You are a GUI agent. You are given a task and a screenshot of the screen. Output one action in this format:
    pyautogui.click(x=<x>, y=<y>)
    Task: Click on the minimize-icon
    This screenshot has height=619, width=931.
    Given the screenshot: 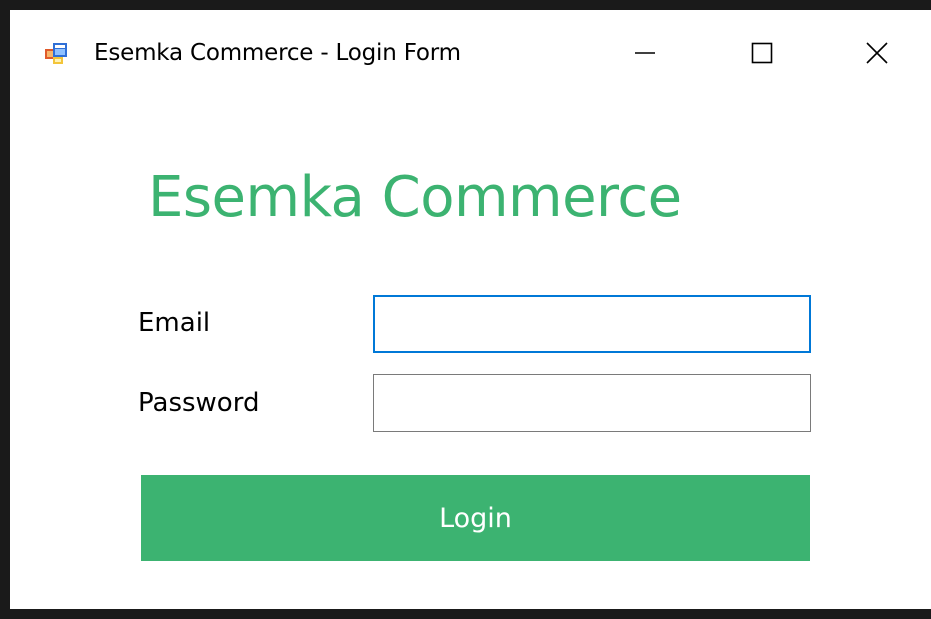 What is the action you would take?
    pyautogui.click(x=645, y=55)
    